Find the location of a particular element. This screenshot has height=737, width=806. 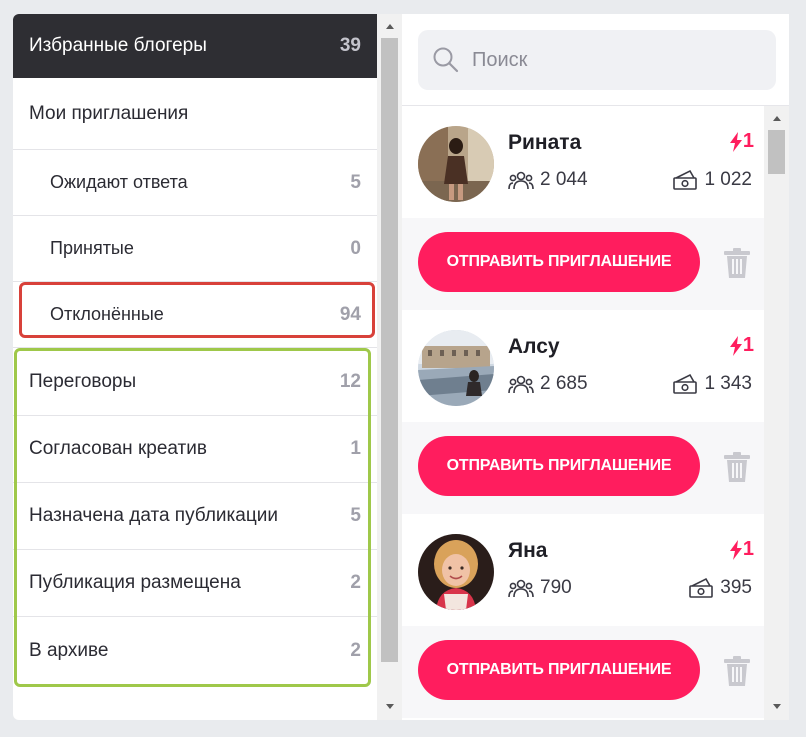

sidebar-item-label: Переговоры is located at coordinates (83, 381).